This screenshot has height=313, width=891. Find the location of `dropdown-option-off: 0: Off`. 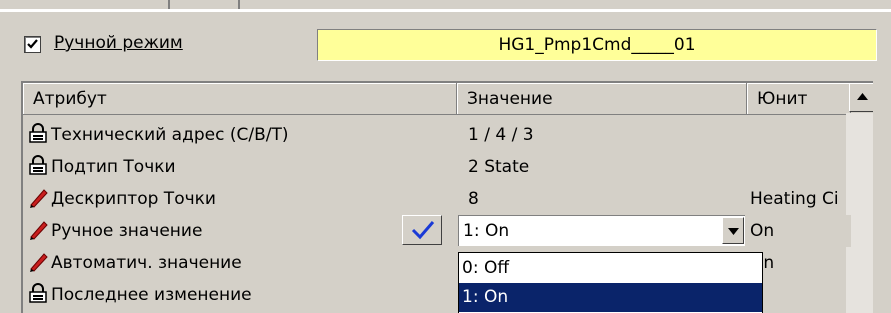

dropdown-option-off: 0: Off is located at coordinates (610, 268).